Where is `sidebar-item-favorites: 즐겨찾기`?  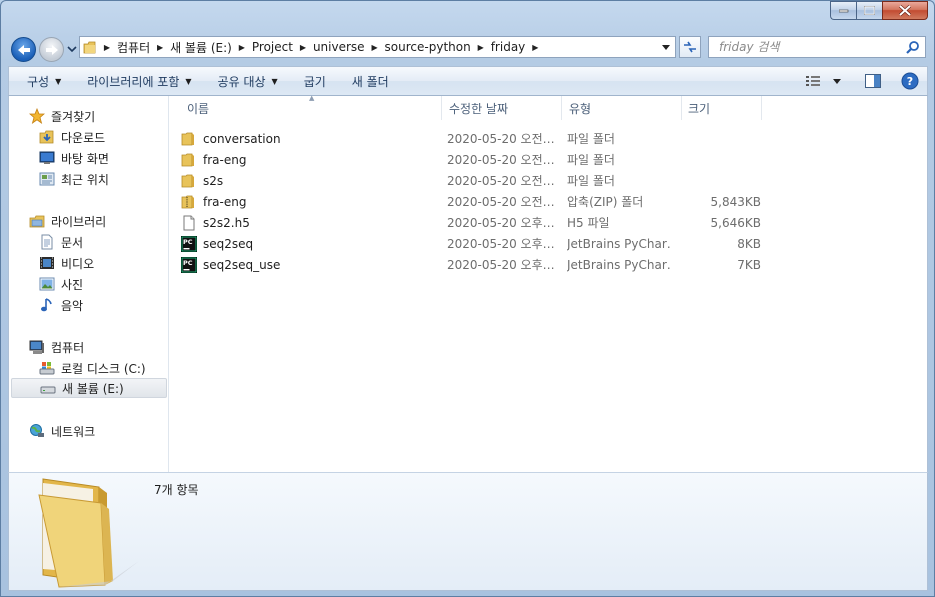 sidebar-item-favorites: 즐겨찾기 is located at coordinates (62, 116).